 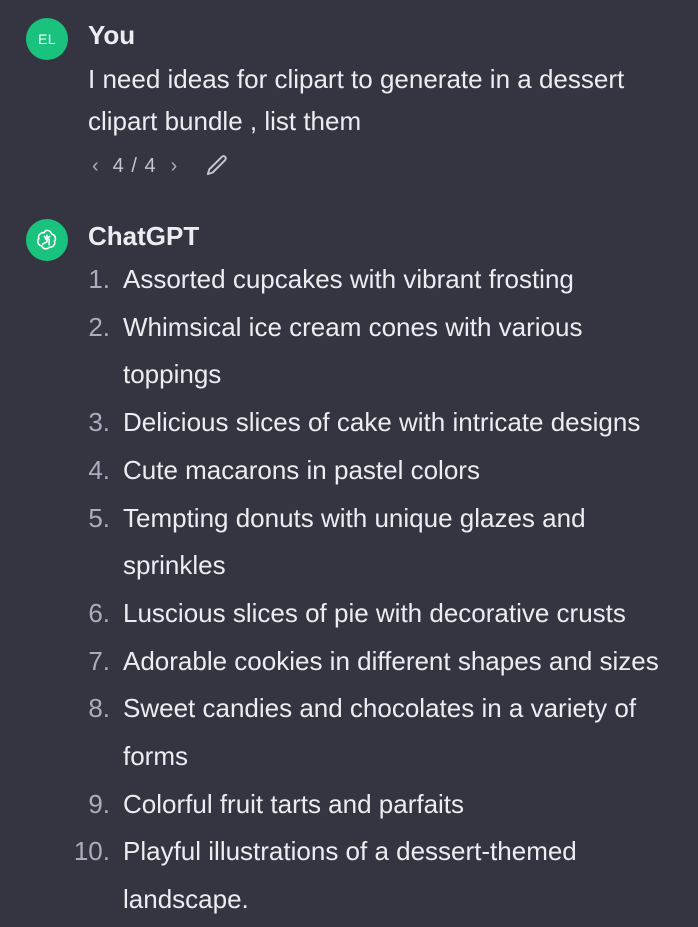 What do you see at coordinates (95, 166) in the screenshot?
I see `chevron-left-icon: ‹` at bounding box center [95, 166].